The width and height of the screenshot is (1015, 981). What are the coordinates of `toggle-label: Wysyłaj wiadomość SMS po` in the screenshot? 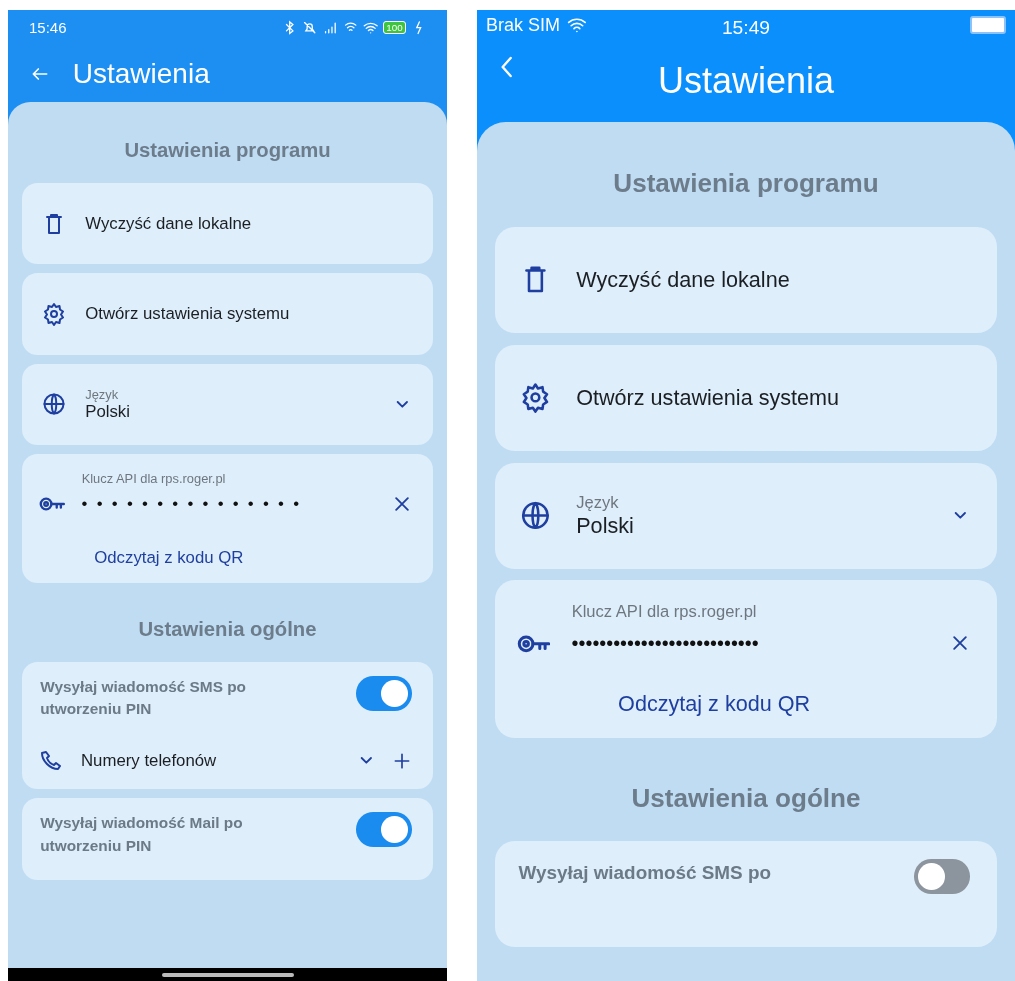 It's located at (645, 873).